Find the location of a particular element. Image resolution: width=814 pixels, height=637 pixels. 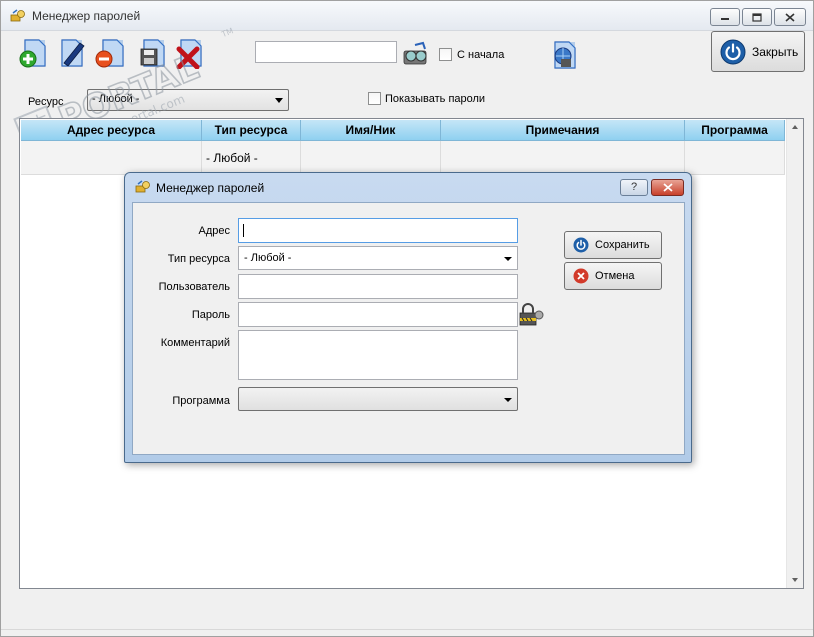

text-caret is located at coordinates (243, 230).